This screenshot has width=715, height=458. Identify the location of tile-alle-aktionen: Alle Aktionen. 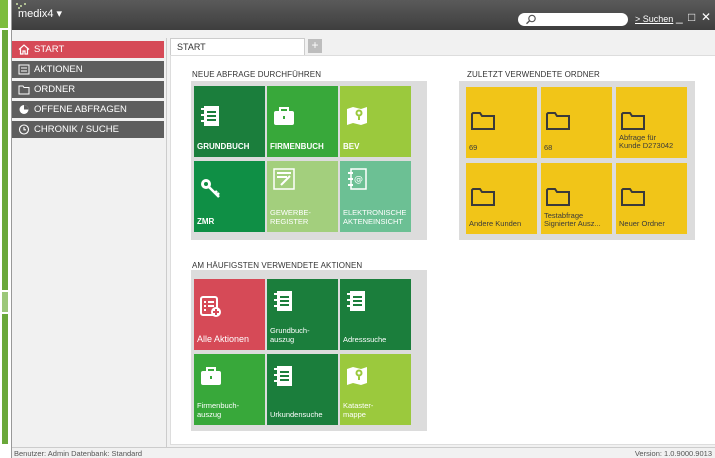
(229, 314).